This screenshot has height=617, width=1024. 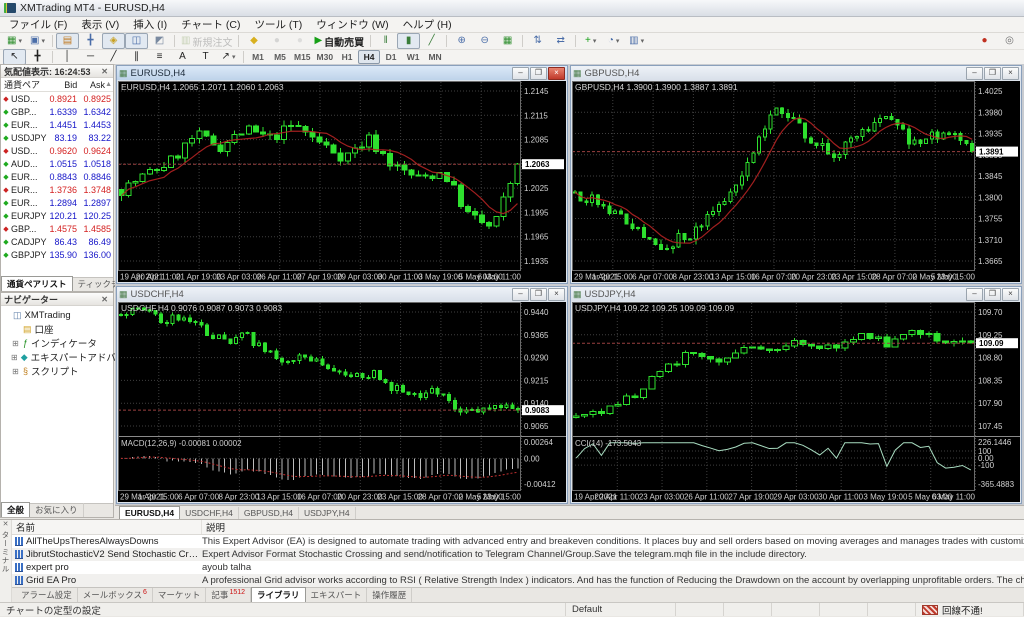 I want to click on timeframe-M5: M5, so click(x=280, y=57).